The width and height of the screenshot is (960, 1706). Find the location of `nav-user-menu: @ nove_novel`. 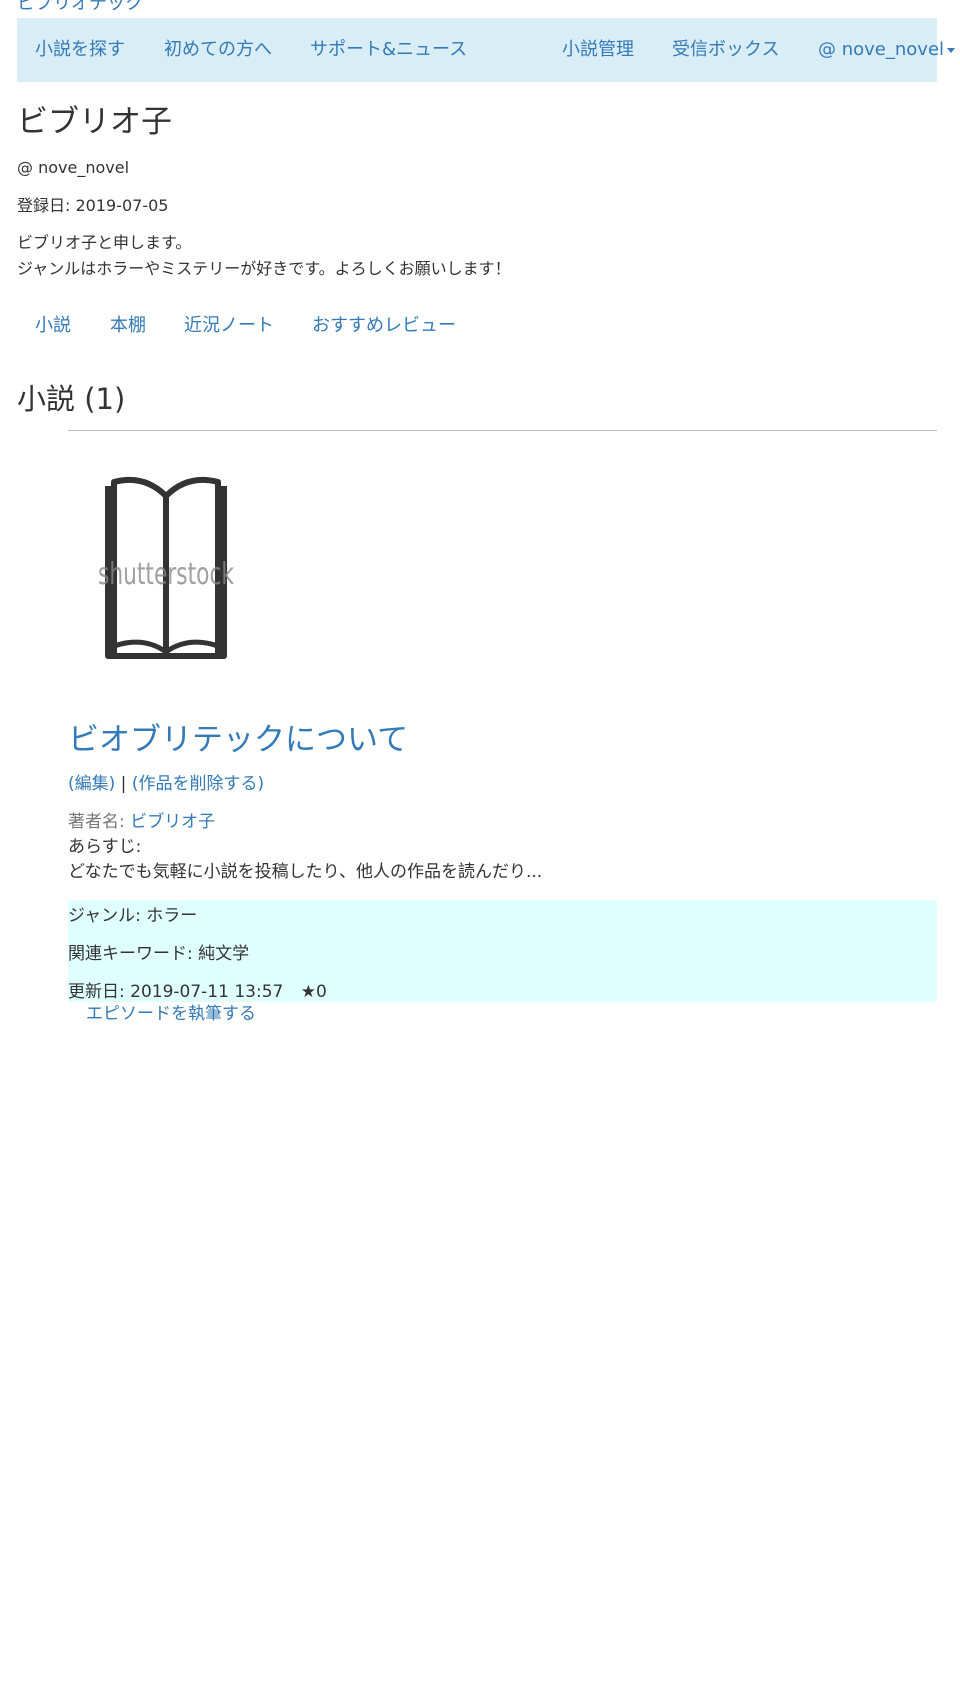

nav-user-menu: @ nove_novel is located at coordinates (887, 50).